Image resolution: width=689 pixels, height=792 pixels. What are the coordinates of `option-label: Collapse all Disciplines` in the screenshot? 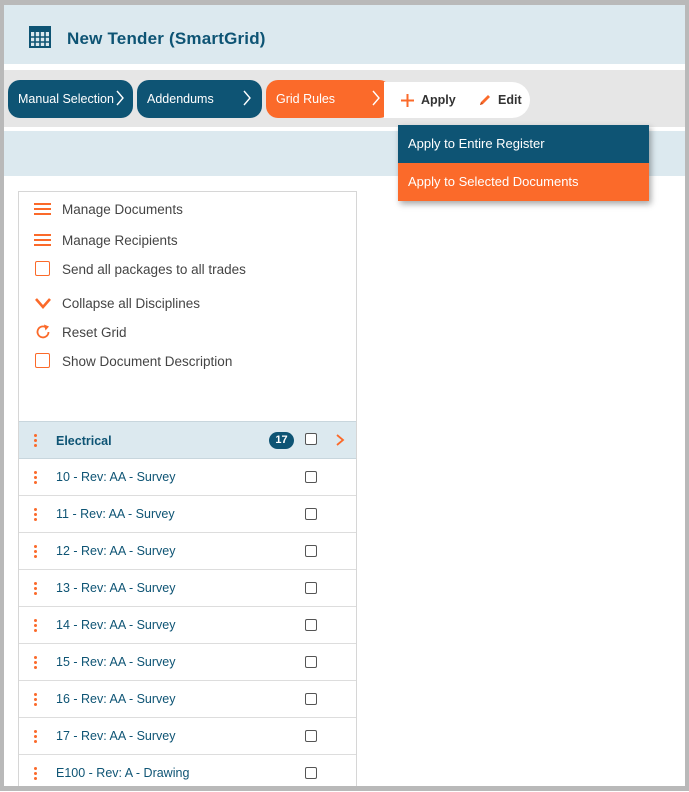 It's located at (131, 303).